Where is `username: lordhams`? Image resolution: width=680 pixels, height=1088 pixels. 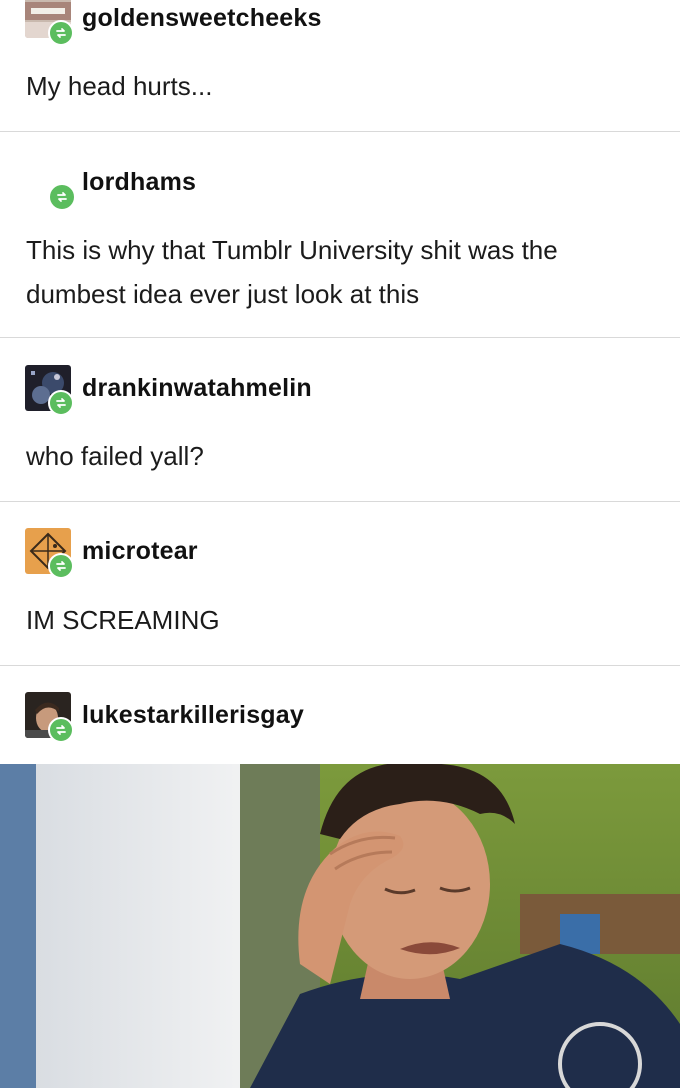 username: lordhams is located at coordinates (139, 182).